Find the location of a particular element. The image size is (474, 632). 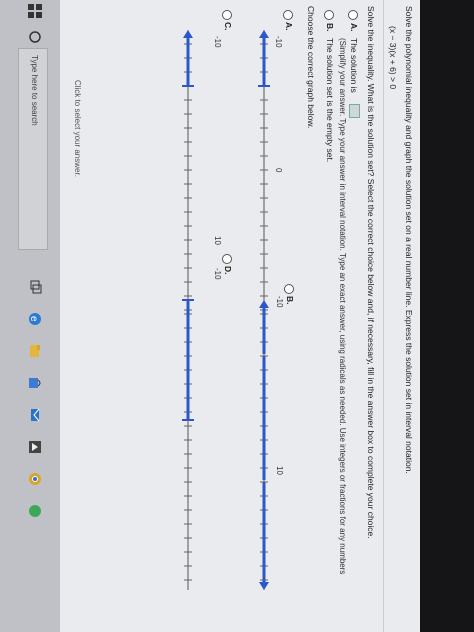

graph-d-number-line is located at coordinates (183, 449).